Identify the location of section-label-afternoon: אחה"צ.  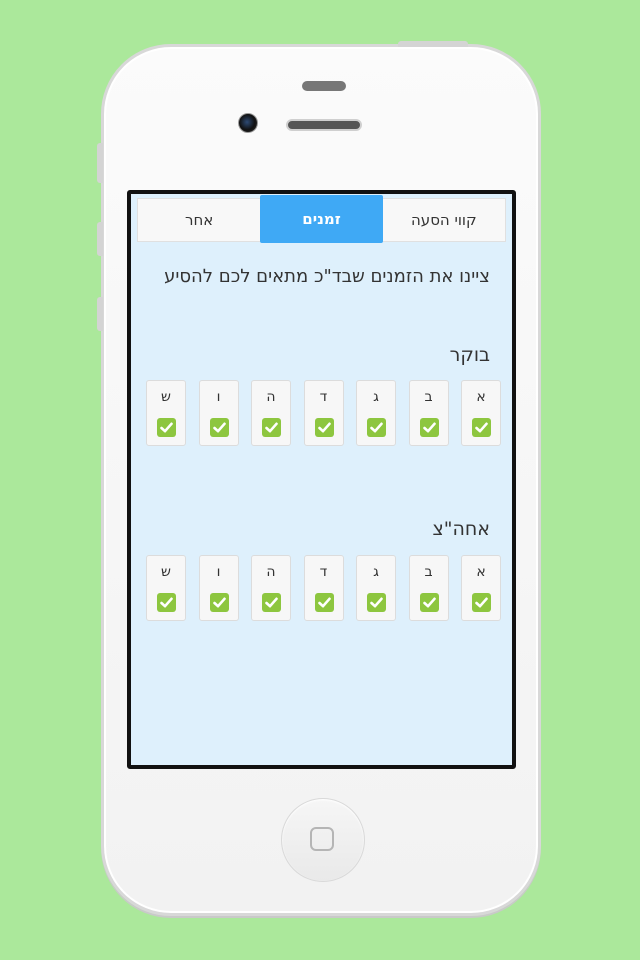
(461, 529).